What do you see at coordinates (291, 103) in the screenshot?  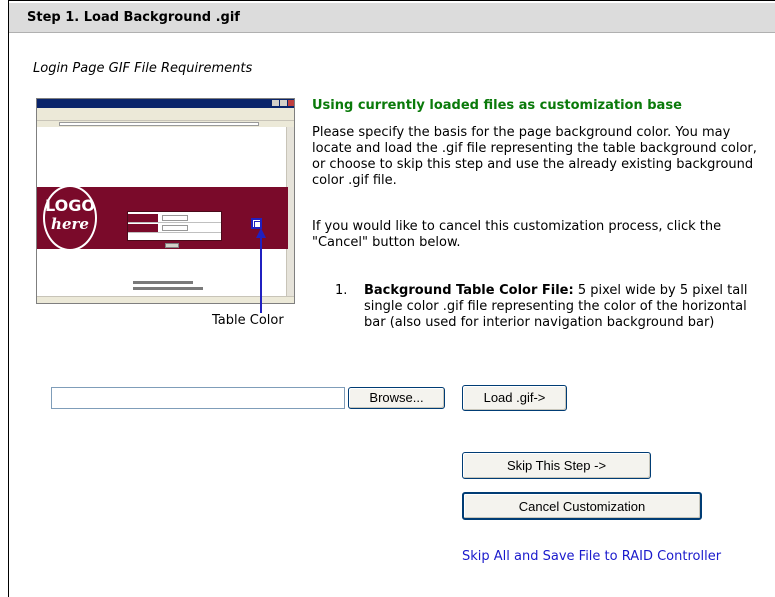 I see `close-icon` at bounding box center [291, 103].